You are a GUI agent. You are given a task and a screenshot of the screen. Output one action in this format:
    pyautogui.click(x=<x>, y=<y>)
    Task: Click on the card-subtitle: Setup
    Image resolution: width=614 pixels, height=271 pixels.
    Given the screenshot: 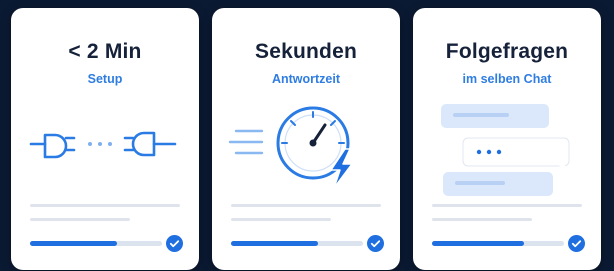 What is the action you would take?
    pyautogui.click(x=105, y=79)
    